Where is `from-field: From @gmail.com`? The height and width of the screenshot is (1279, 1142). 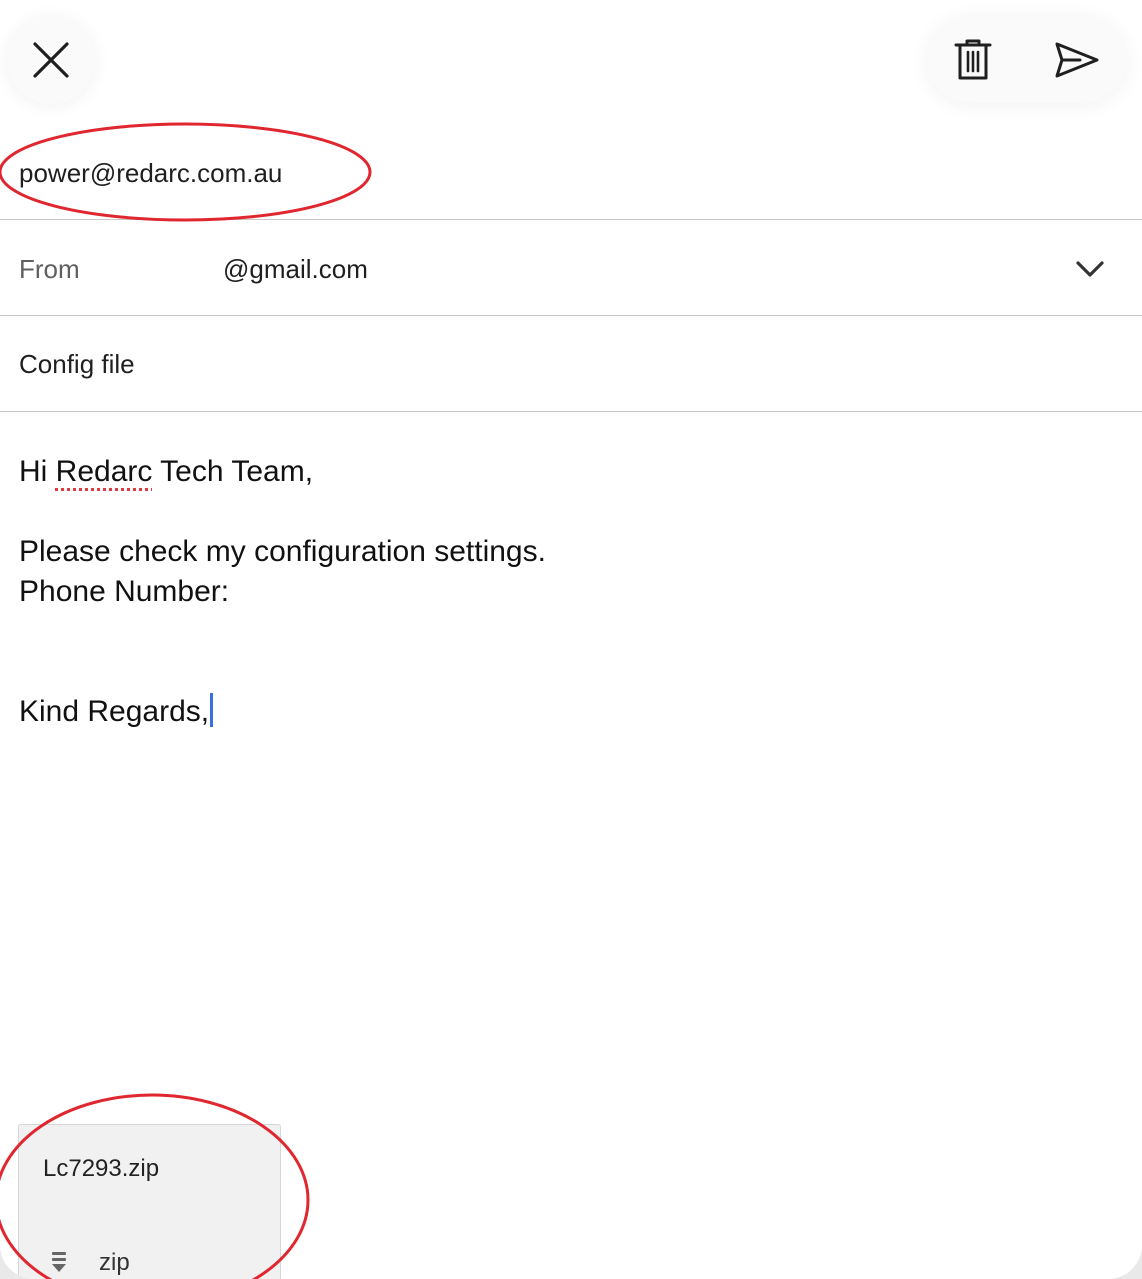 from-field: From @gmail.com is located at coordinates (571, 268).